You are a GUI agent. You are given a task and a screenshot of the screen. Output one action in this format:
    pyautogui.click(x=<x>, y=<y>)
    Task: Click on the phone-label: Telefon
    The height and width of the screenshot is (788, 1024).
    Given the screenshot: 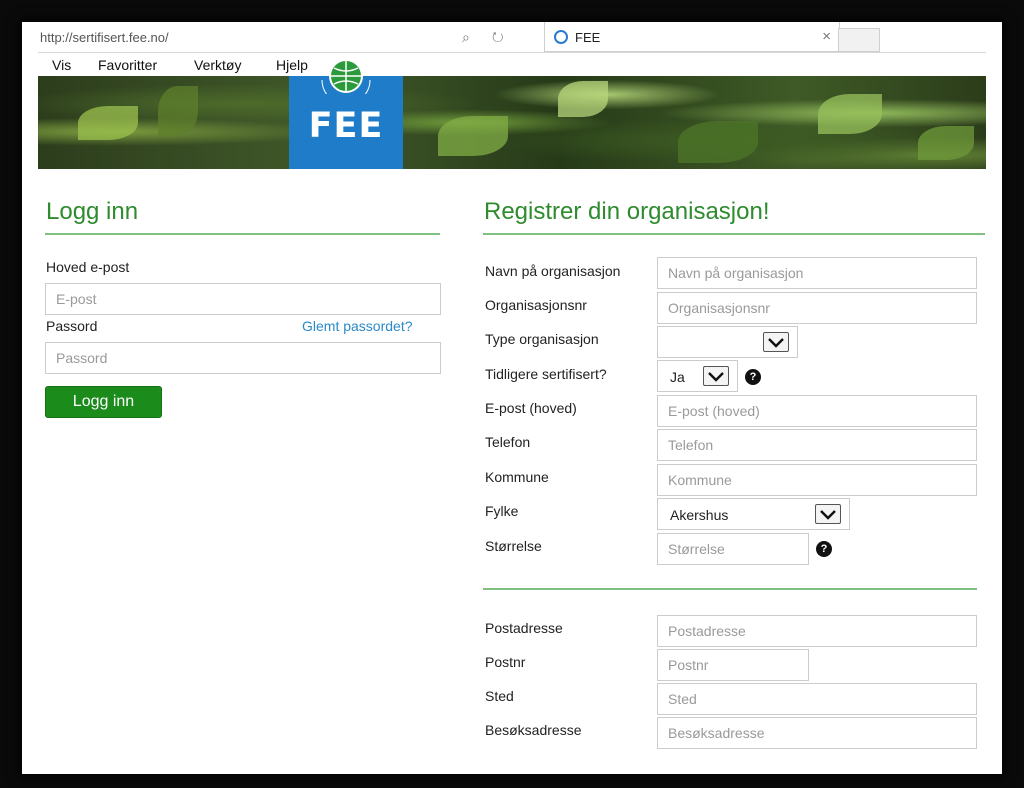 What is the action you would take?
    pyautogui.click(x=508, y=442)
    